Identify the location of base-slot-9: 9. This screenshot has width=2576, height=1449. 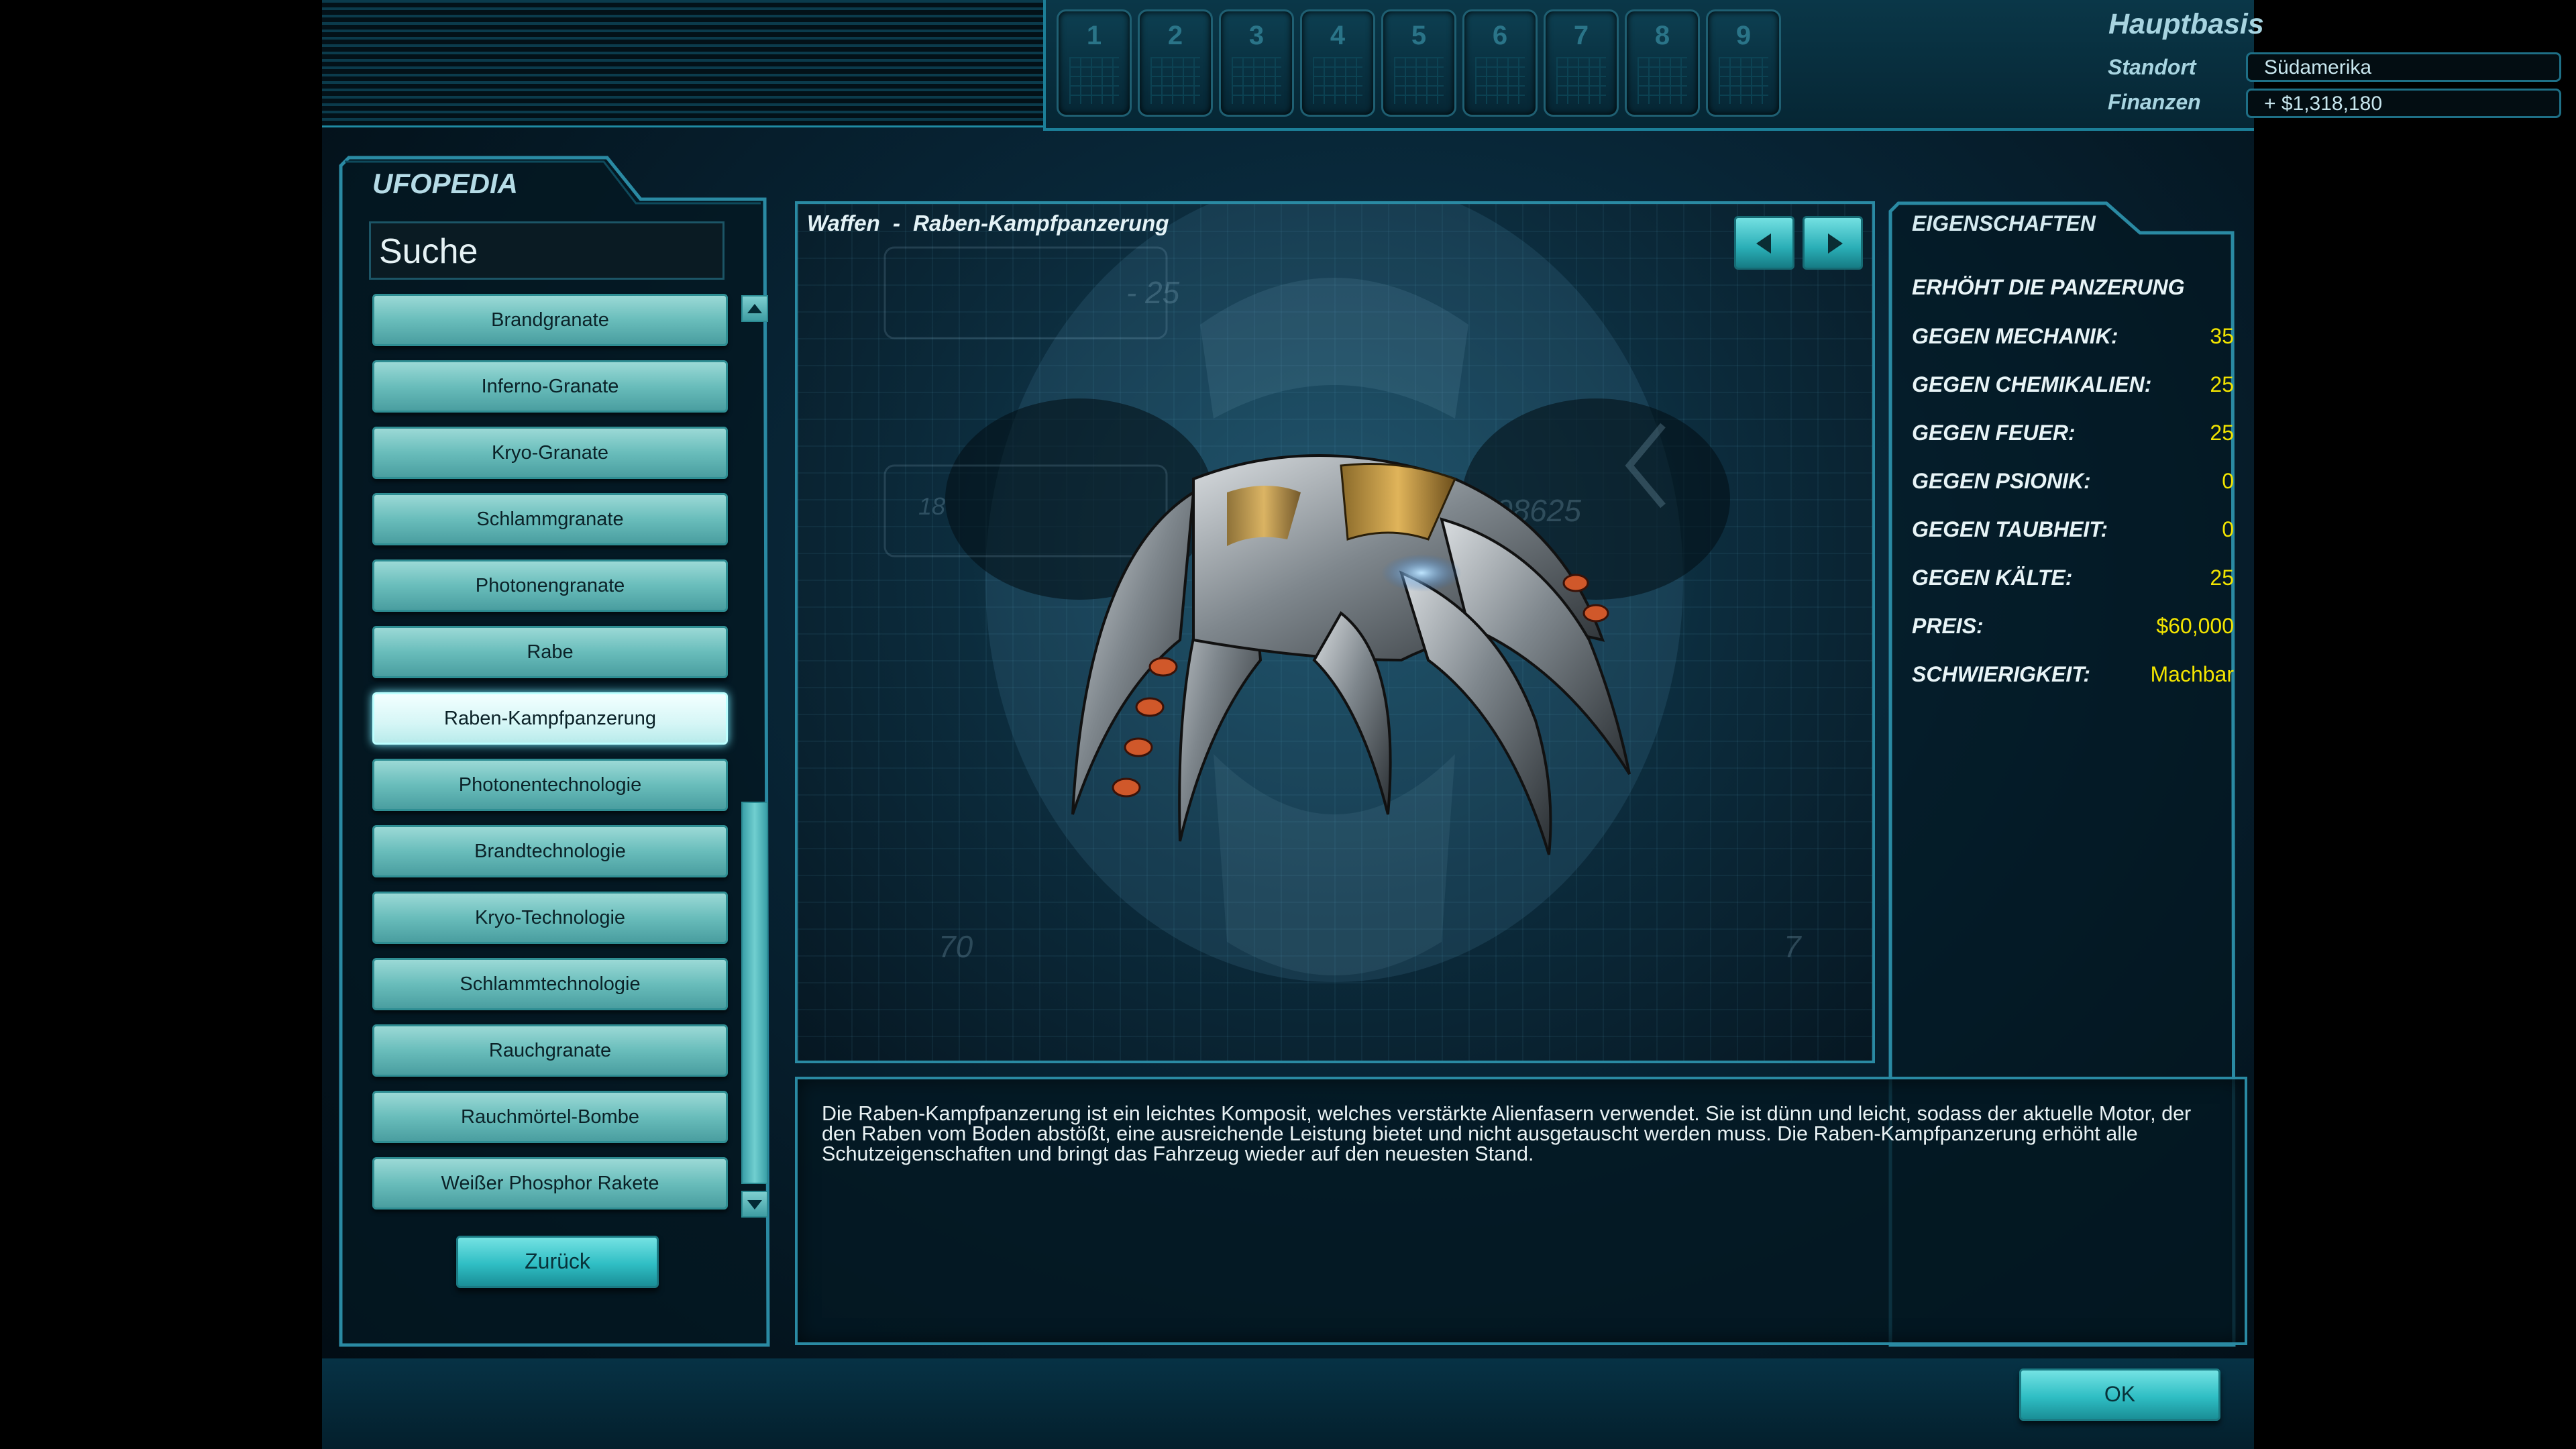
(1743, 63).